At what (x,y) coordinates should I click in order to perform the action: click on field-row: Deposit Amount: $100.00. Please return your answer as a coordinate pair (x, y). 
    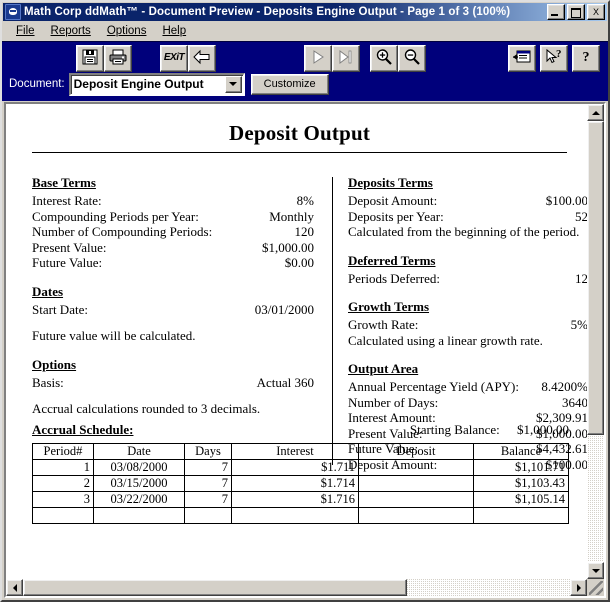
    Looking at the image, I should click on (467, 201).